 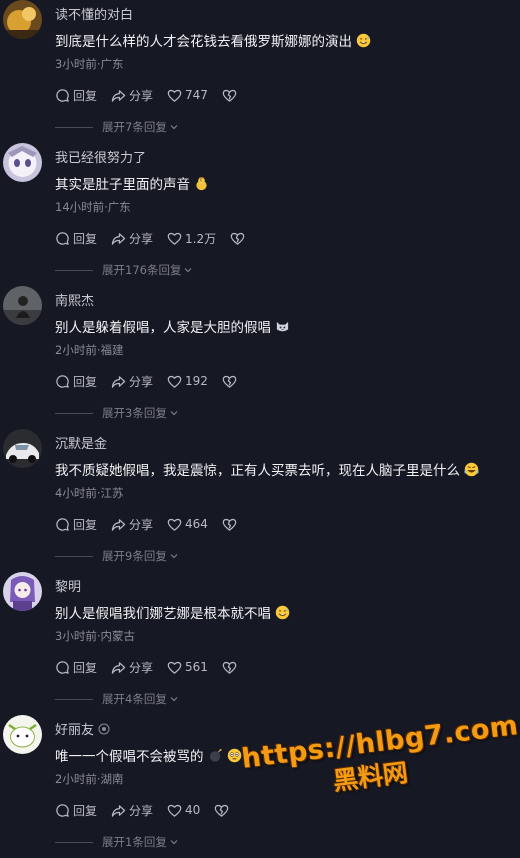 I want to click on comment-meta: 14小时前·广东, so click(x=93, y=207).